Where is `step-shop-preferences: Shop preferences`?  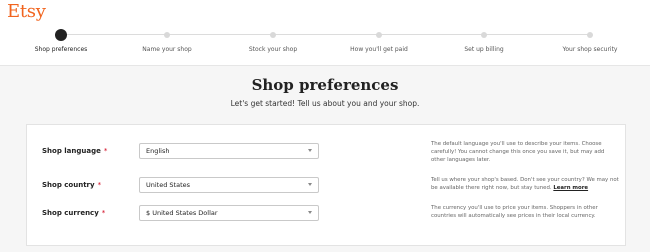 step-shop-preferences: Shop preferences is located at coordinates (61, 41).